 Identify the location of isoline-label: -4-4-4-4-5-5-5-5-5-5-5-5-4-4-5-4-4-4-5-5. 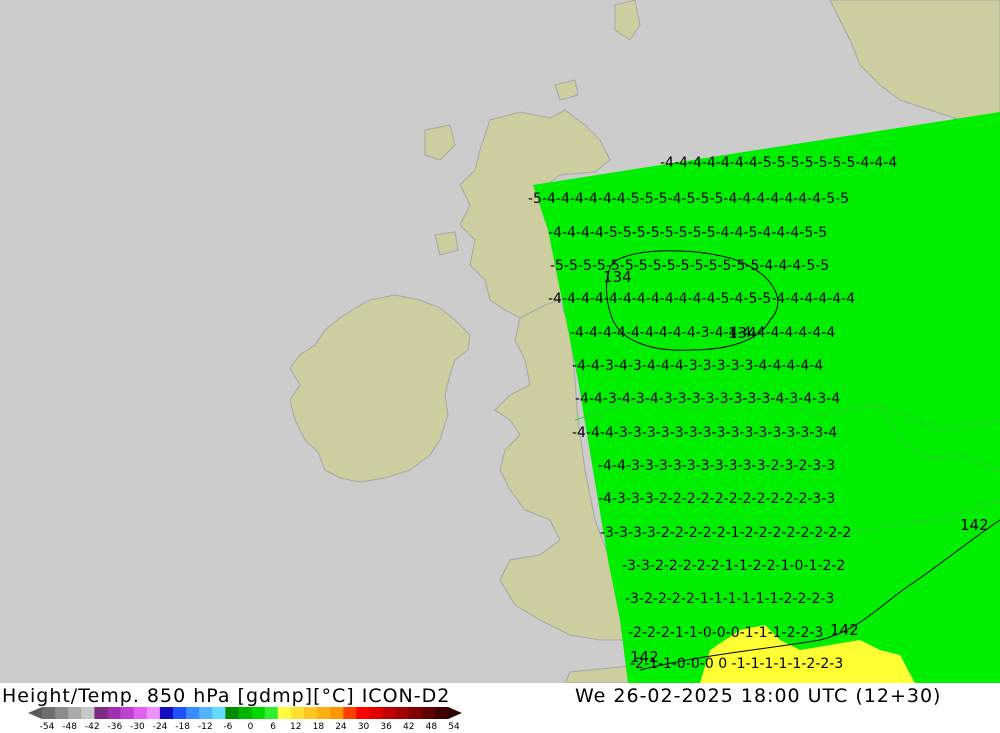
(687, 233).